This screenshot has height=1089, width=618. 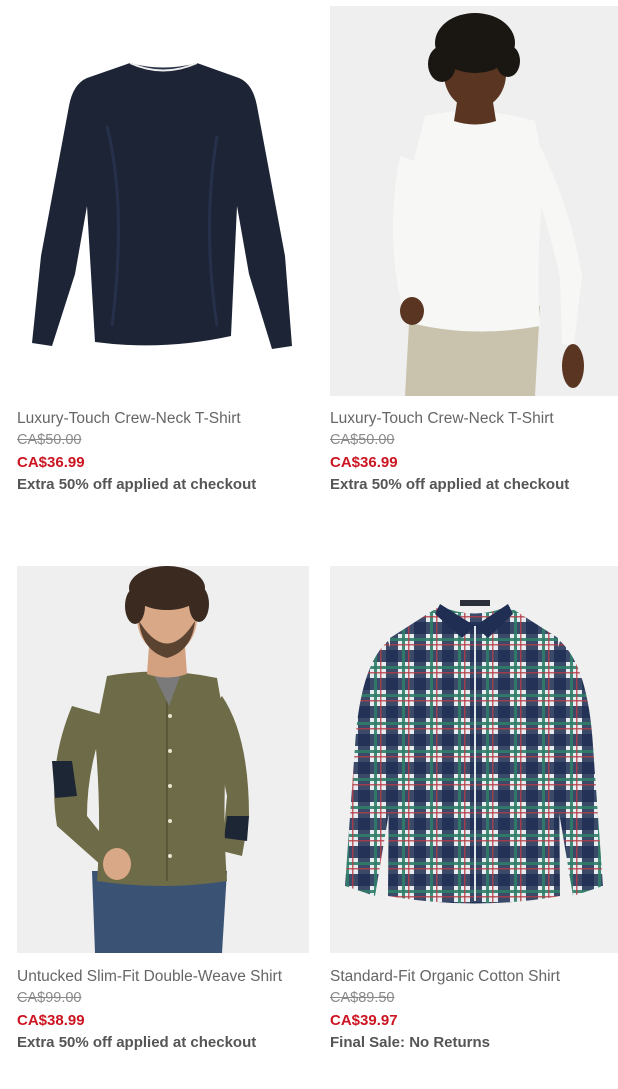 I want to click on sale-price: CA$38.99, so click(x=163, y=1020).